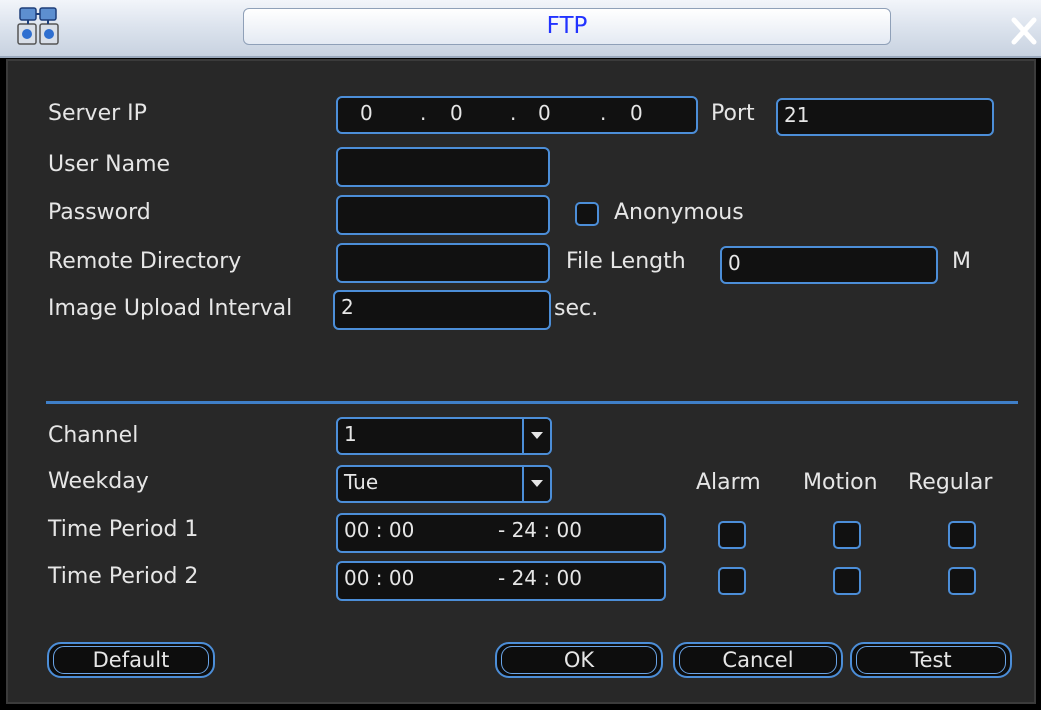 Image resolution: width=1041 pixels, height=710 pixels. What do you see at coordinates (1024, 31) in the screenshot?
I see `close-icon` at bounding box center [1024, 31].